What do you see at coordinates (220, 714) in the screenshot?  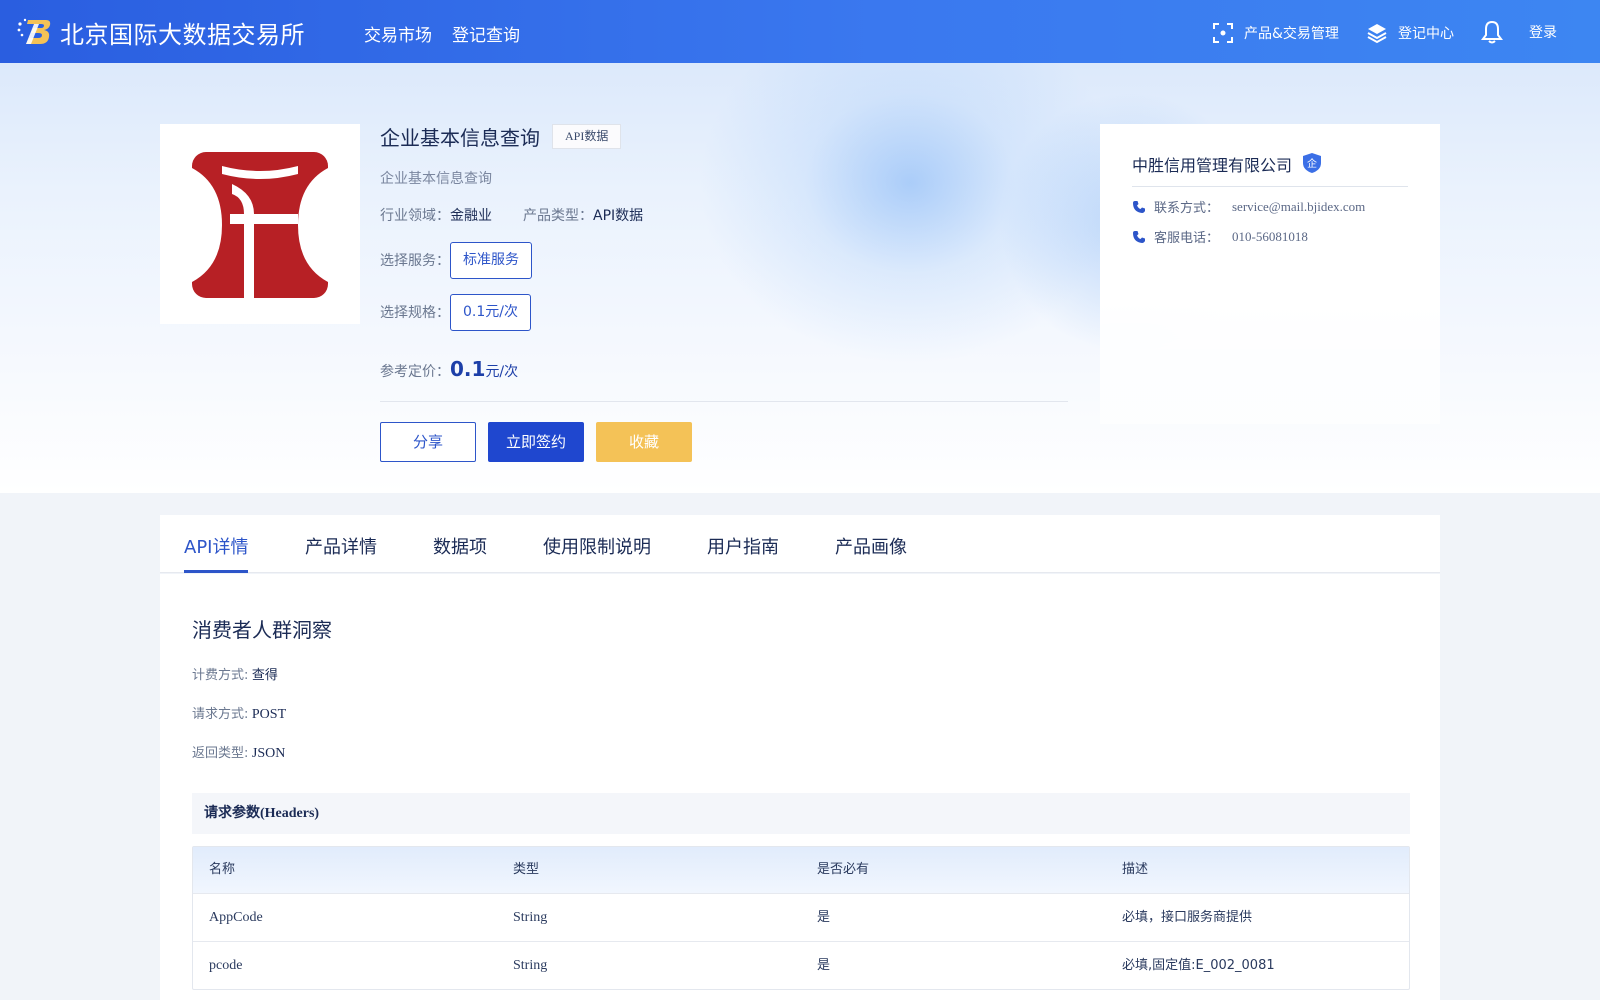 I see `method-label: 请求方式:` at bounding box center [220, 714].